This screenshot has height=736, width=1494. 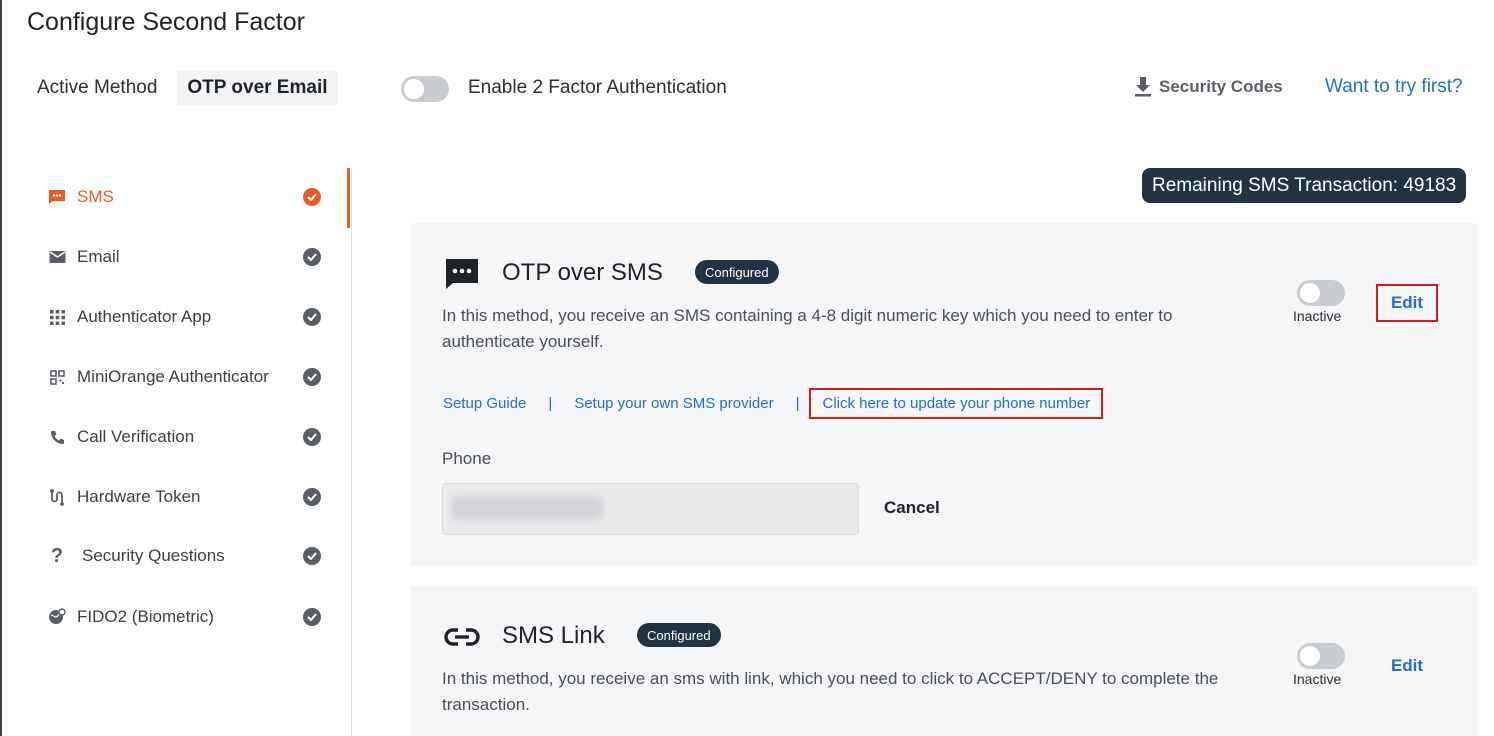 I want to click on active-method-row: Active Method OTP over Email, so click(x=182, y=88).